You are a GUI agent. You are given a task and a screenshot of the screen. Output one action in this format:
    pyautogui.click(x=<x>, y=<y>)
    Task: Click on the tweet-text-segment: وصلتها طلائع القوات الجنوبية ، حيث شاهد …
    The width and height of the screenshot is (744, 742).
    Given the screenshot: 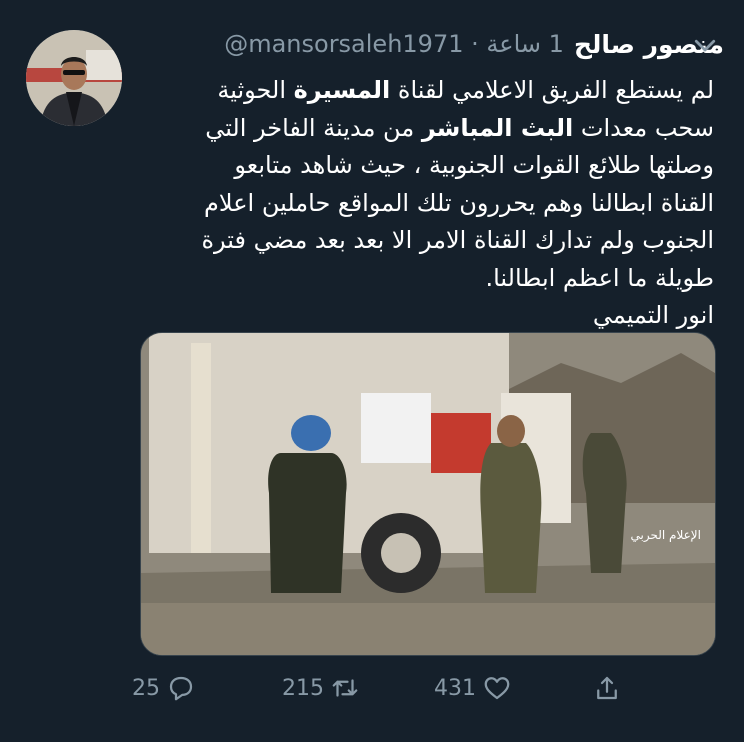 What is the action you would take?
    pyautogui.click(x=474, y=165)
    